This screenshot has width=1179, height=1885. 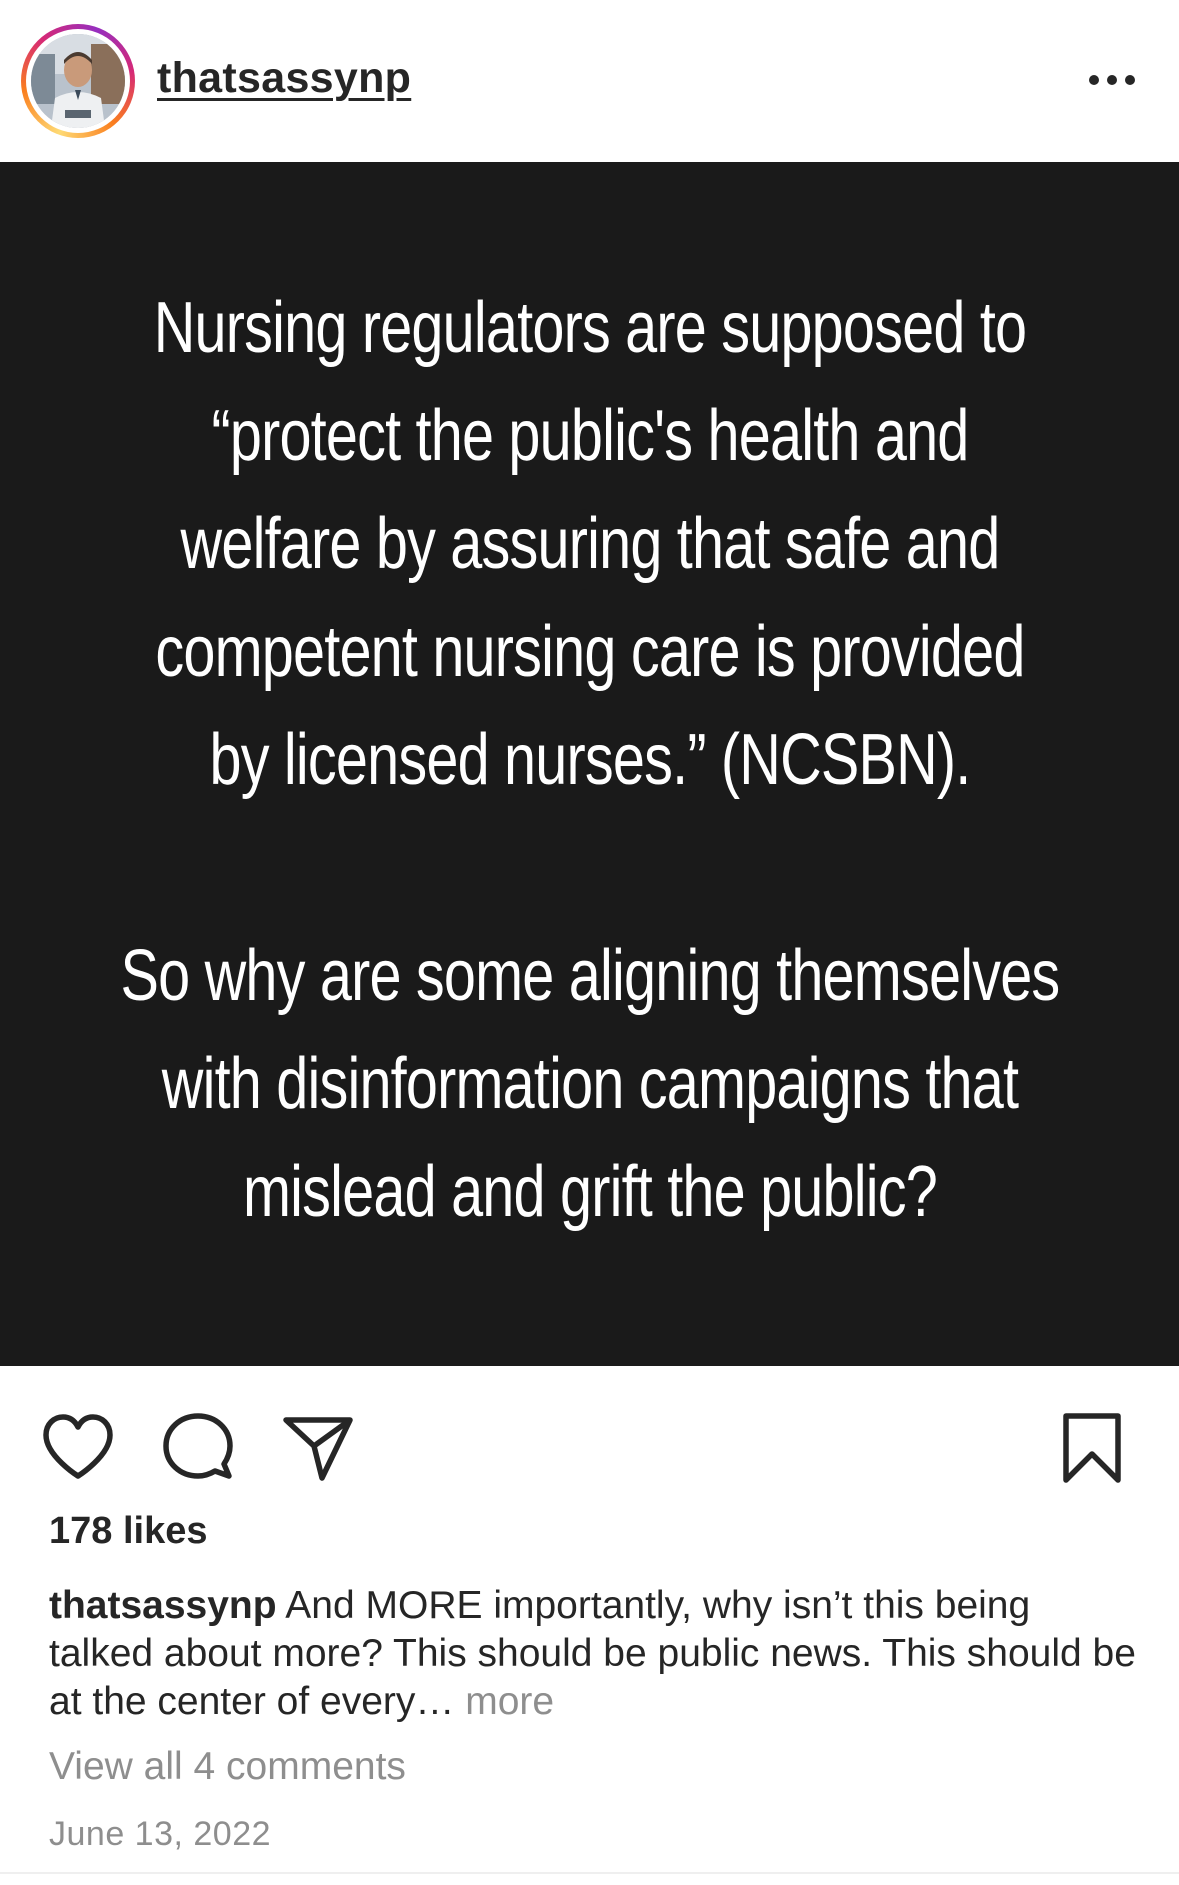 What do you see at coordinates (589, 436) in the screenshot?
I see `post-text-line: “protect the public's health and` at bounding box center [589, 436].